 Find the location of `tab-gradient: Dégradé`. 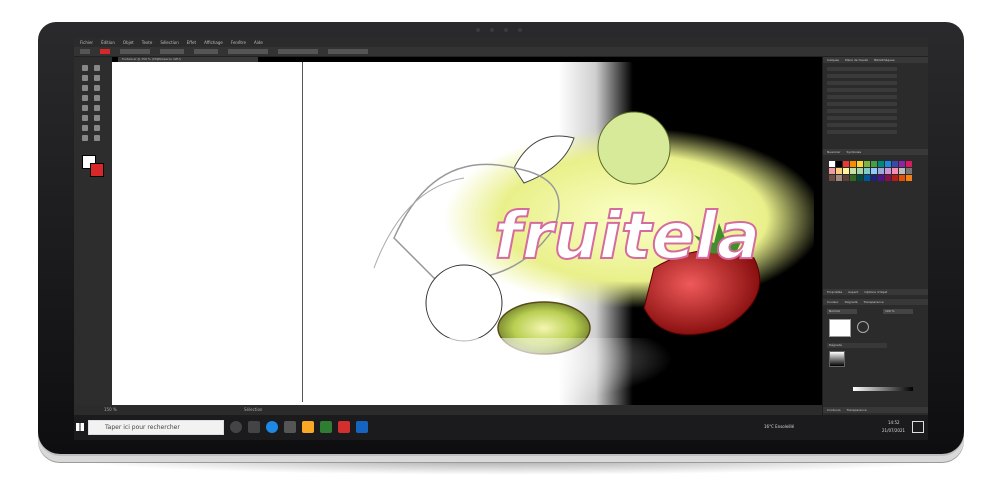

tab-gradient: Dégradé is located at coordinates (851, 302).